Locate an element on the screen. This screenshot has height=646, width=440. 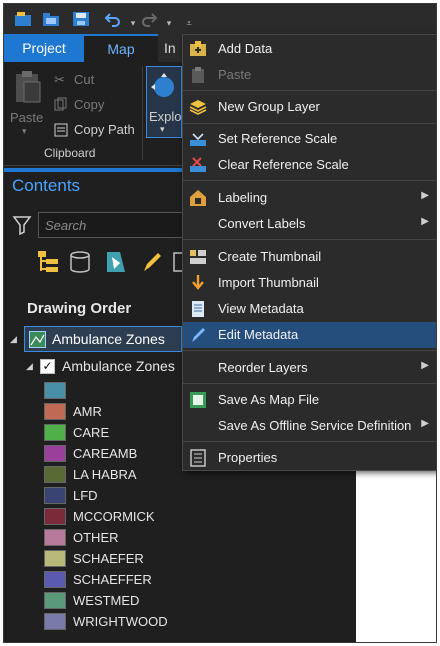
menu-item-create-thumbnail: Create Thumbnail is located at coordinates (309, 257).